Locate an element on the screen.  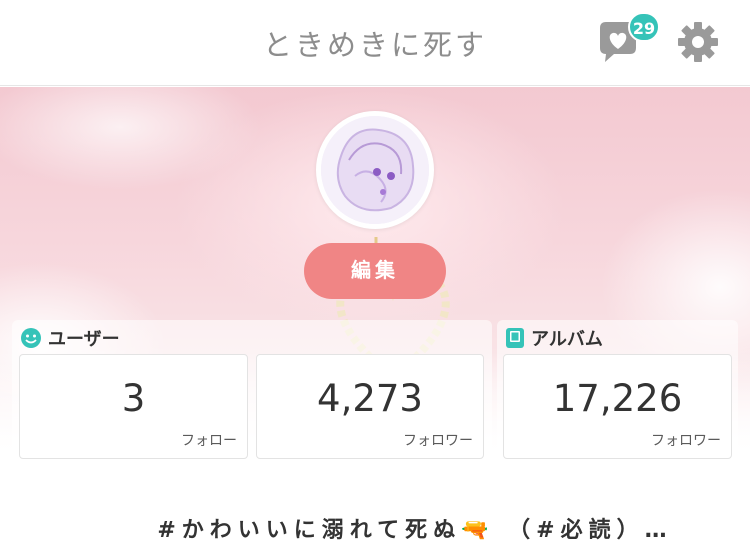
album-panel-header: アルバム is located at coordinates (554, 338).